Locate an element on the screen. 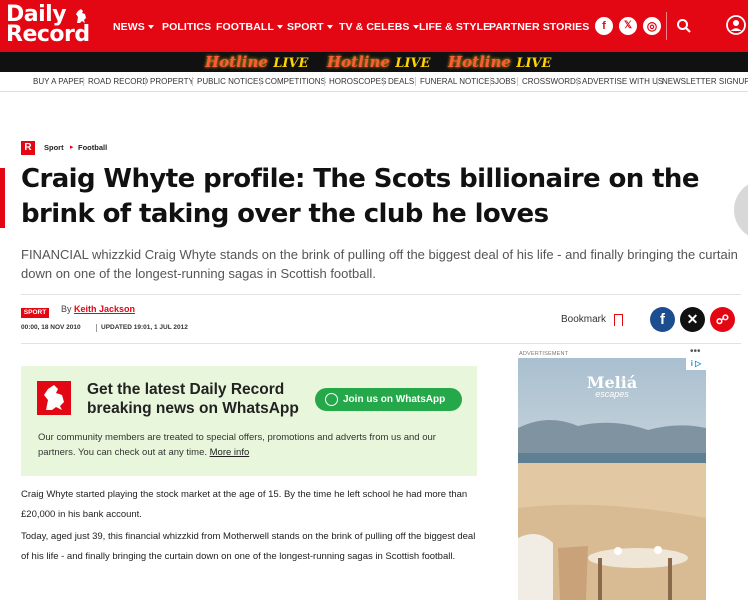 Image resolution: width=748 pixels, height=600 pixels. side-scroll-handle is located at coordinates (741, 210).